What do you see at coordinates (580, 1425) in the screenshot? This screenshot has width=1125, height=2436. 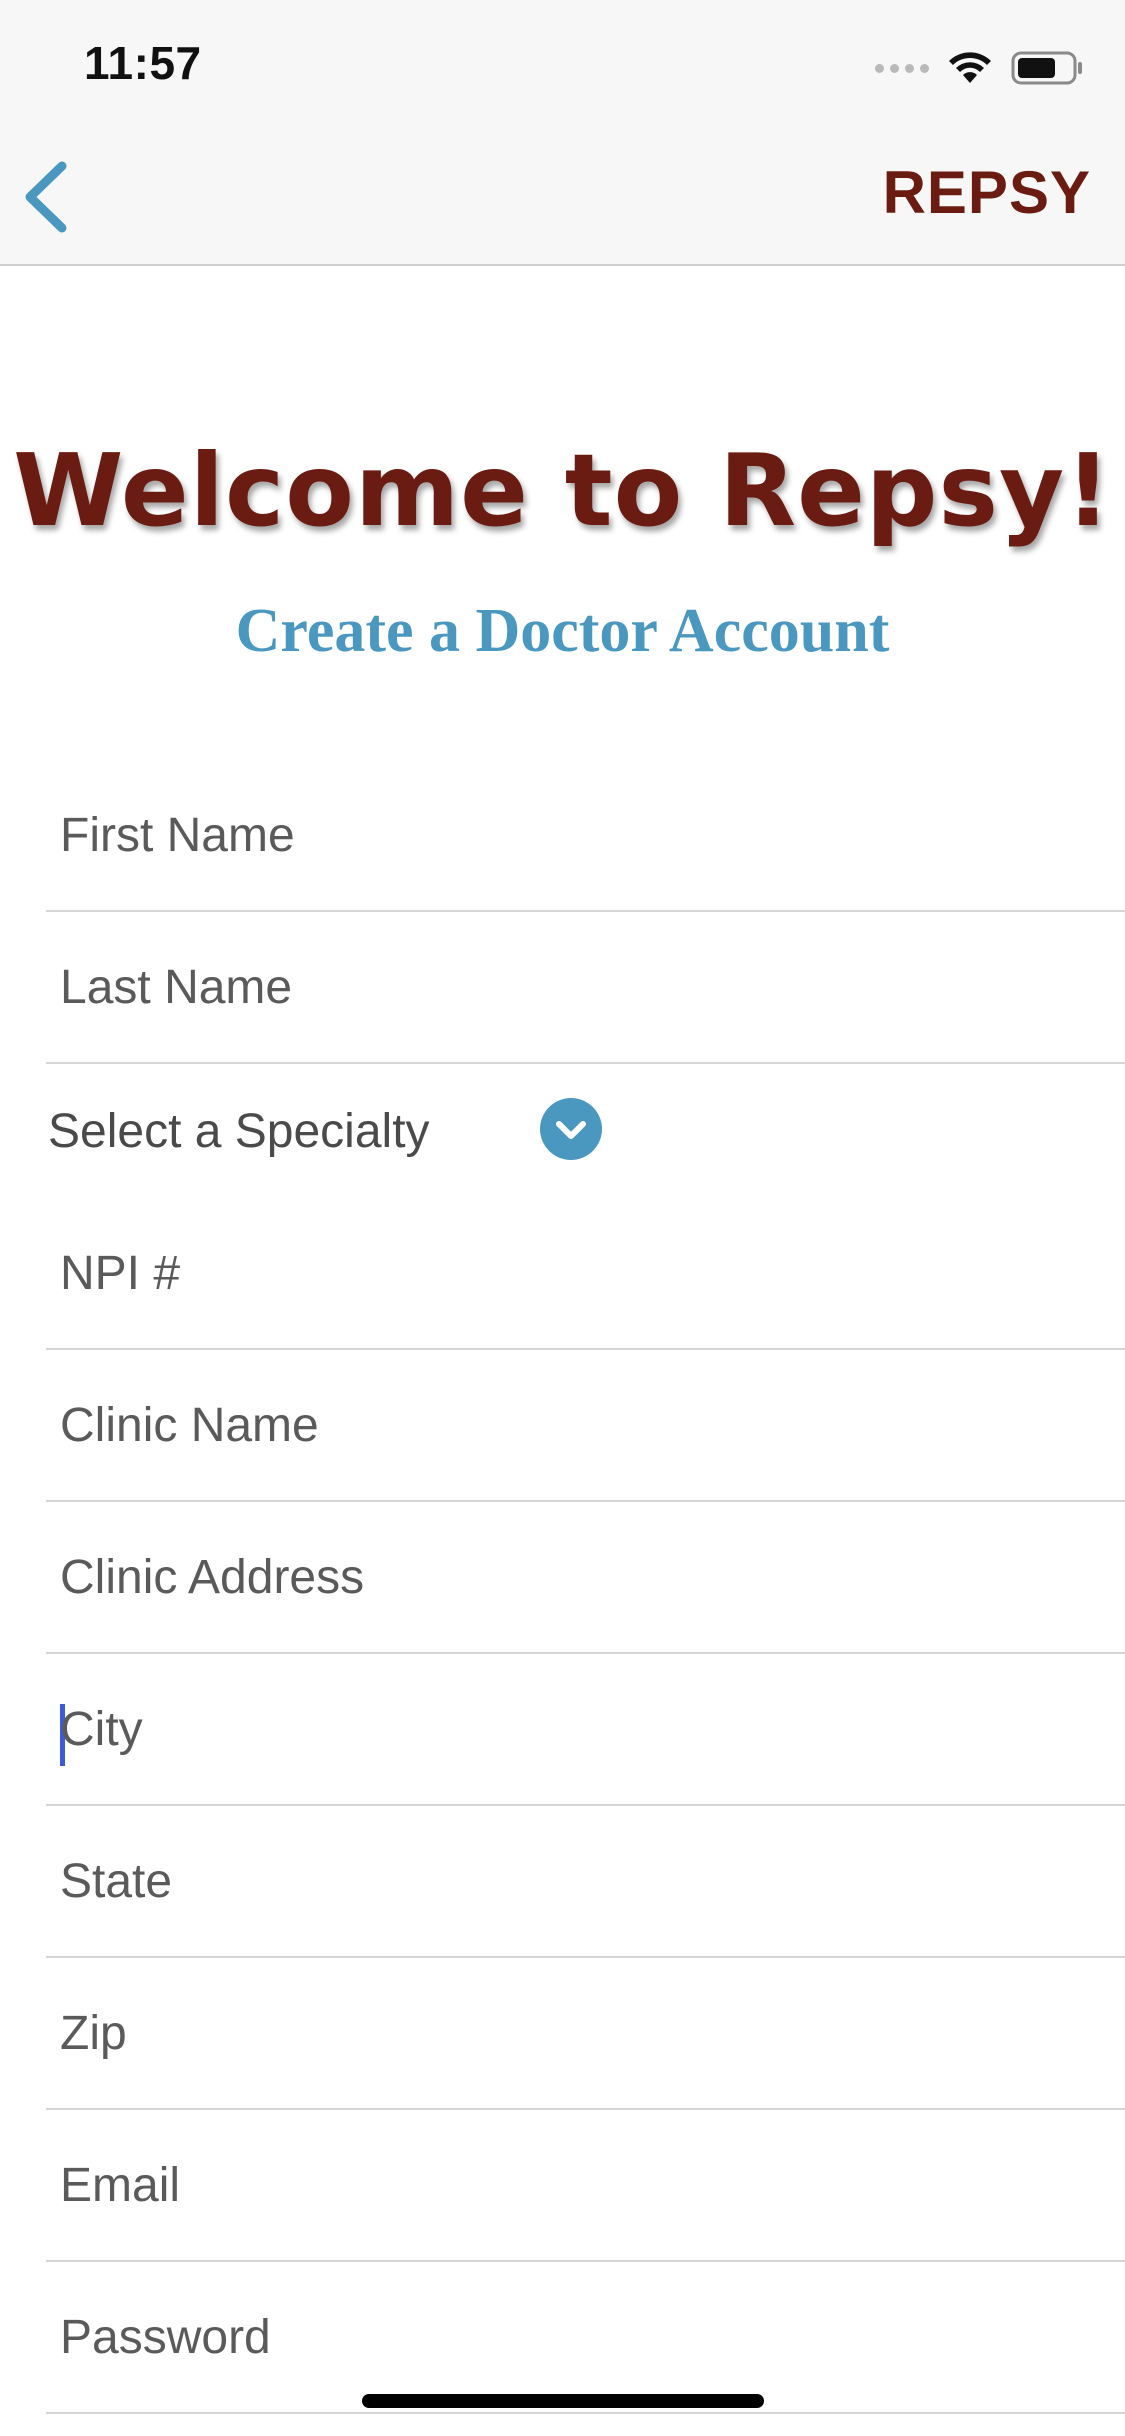 I see `clinic-name-input` at bounding box center [580, 1425].